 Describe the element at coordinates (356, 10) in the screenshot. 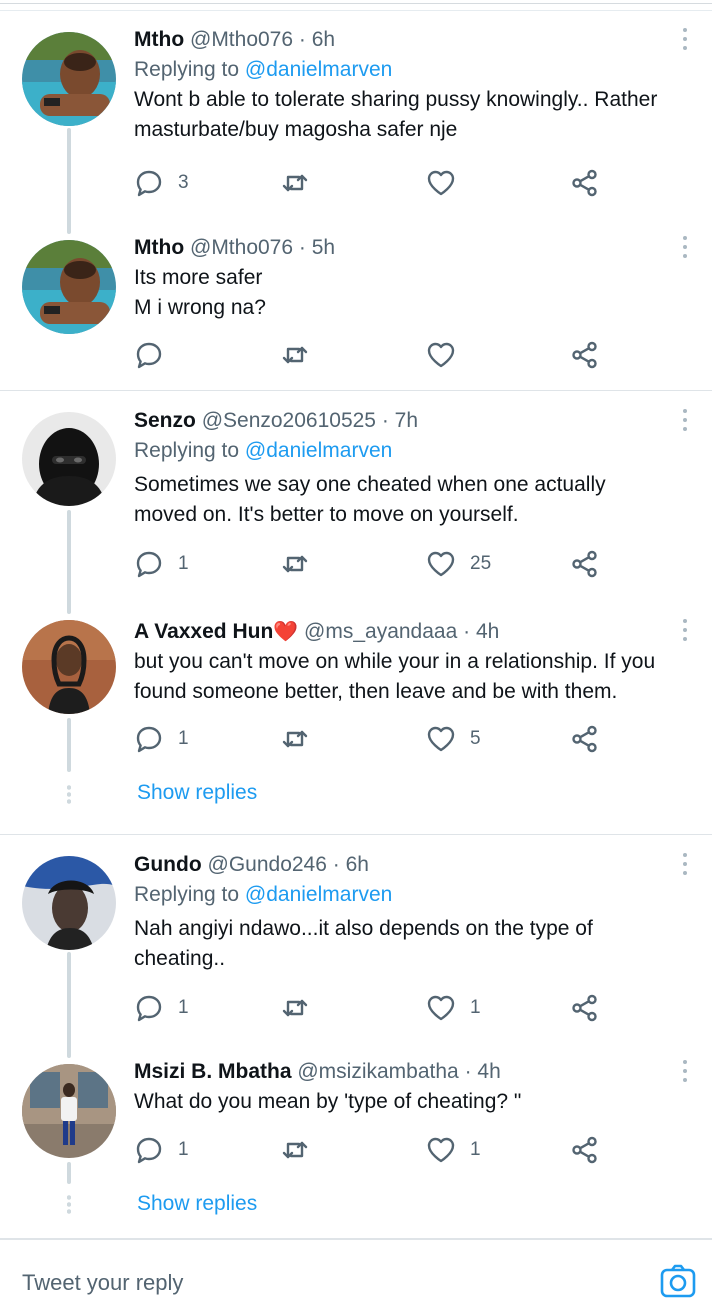

I see `top-divider-secondary` at that location.